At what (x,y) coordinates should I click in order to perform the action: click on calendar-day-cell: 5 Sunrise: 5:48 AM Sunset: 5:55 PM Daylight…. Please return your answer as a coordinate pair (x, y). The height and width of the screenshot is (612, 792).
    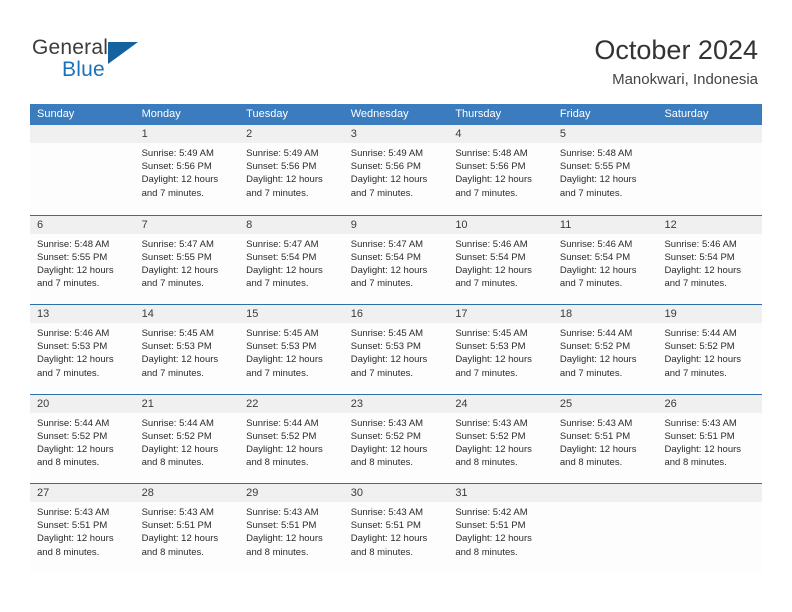
    Looking at the image, I should click on (605, 170).